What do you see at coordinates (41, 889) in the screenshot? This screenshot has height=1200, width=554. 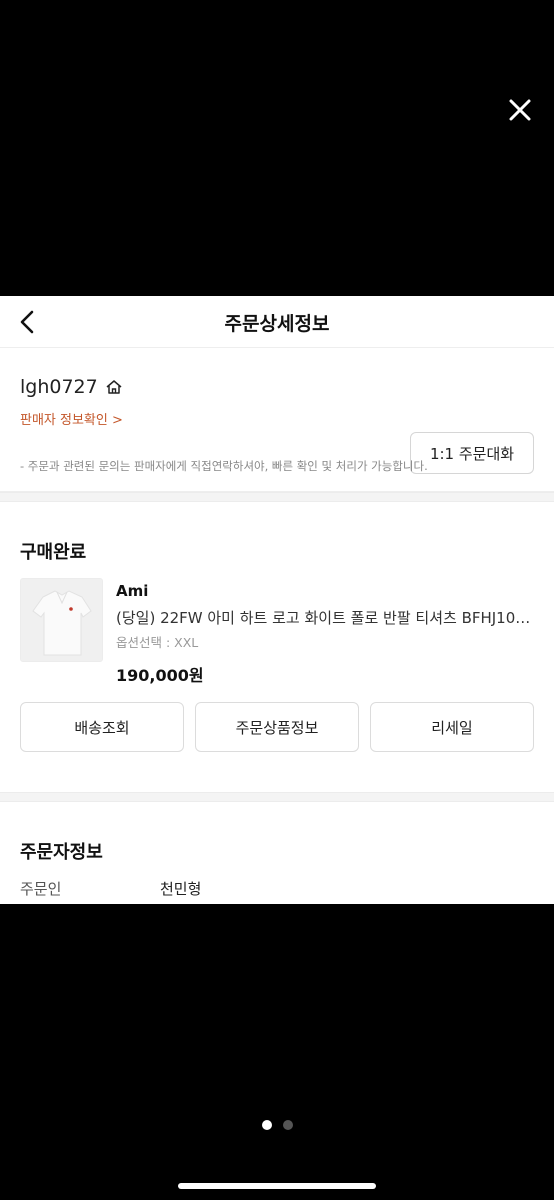 I see `buyer-label: 주문인` at bounding box center [41, 889].